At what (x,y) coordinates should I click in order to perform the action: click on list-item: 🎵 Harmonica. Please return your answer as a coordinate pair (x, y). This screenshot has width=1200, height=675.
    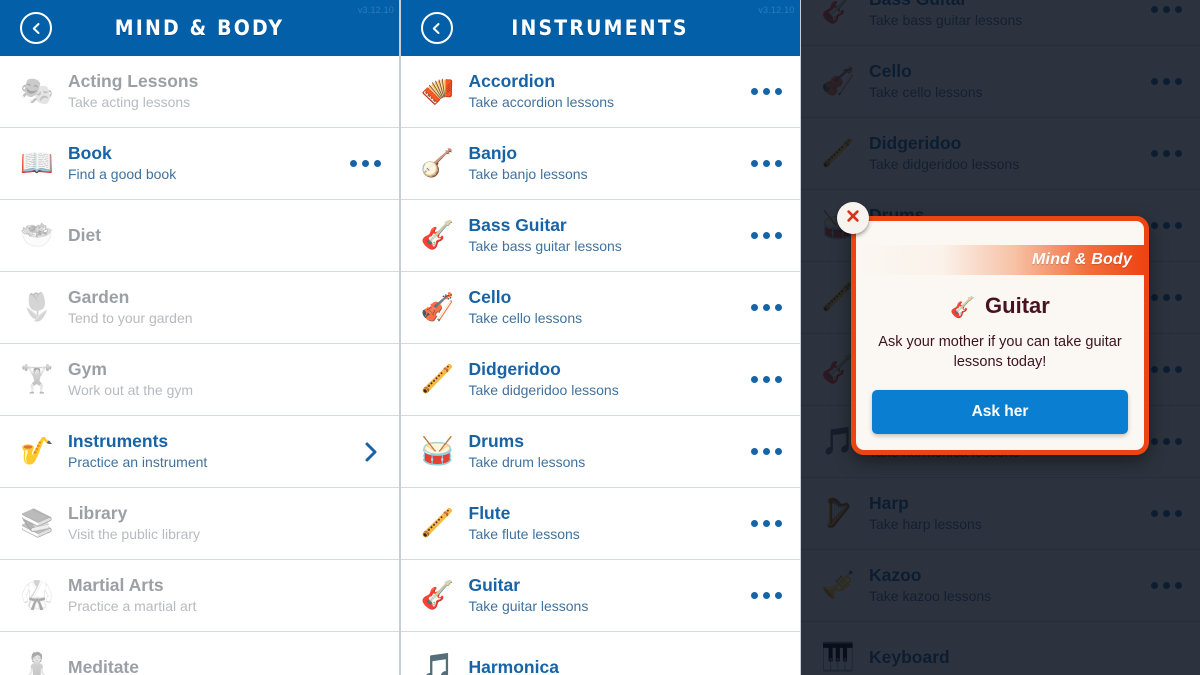
    Looking at the image, I should click on (600, 653).